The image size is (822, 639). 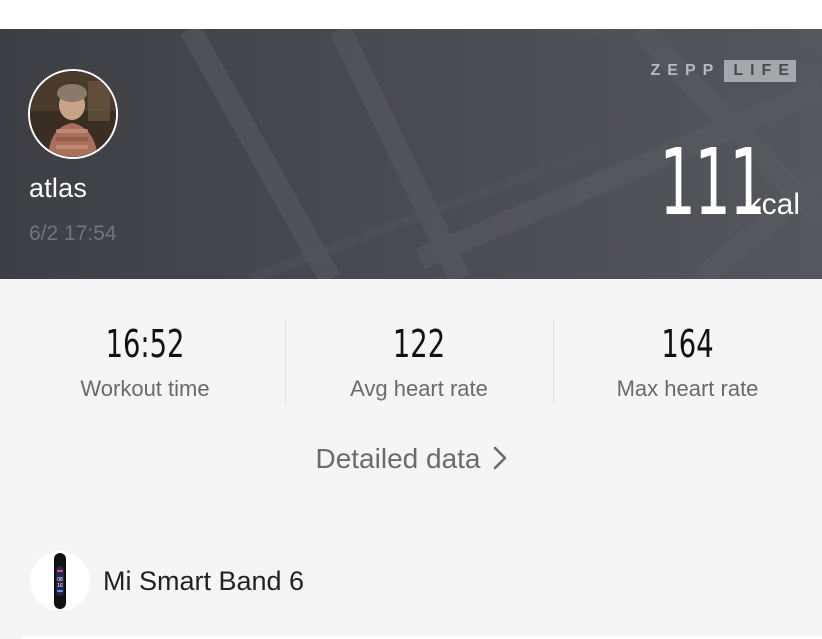 What do you see at coordinates (712, 182) in the screenshot?
I see `calories-value: 111` at bounding box center [712, 182].